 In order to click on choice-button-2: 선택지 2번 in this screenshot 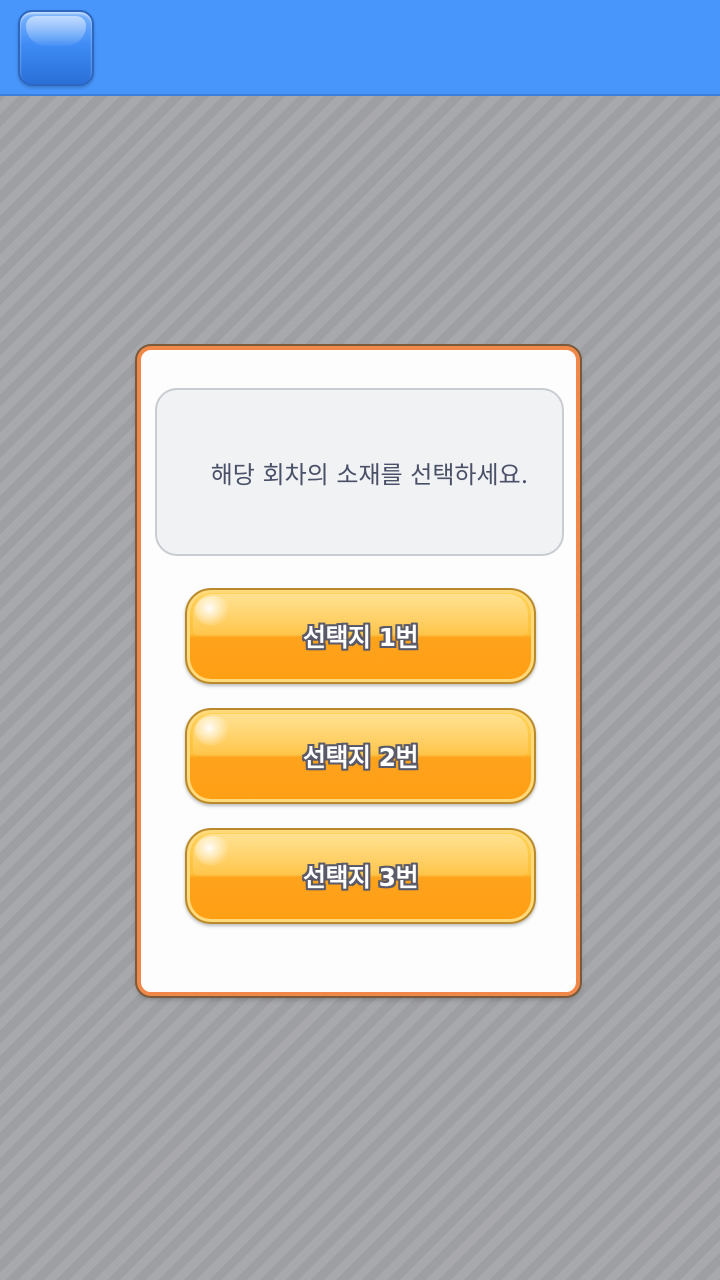, I will do `click(360, 756)`.